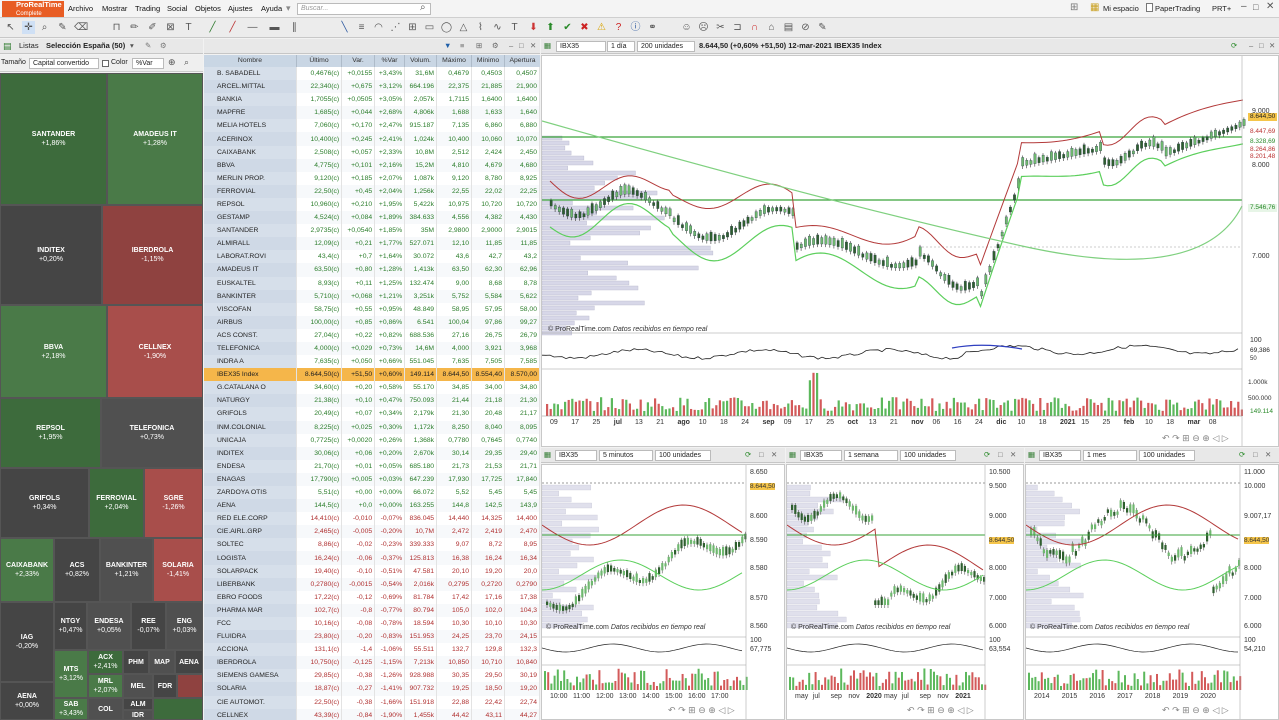 This screenshot has height=720, width=1279. Describe the element at coordinates (344, 27) in the screenshot. I see `trendline-icon: ╲` at that location.